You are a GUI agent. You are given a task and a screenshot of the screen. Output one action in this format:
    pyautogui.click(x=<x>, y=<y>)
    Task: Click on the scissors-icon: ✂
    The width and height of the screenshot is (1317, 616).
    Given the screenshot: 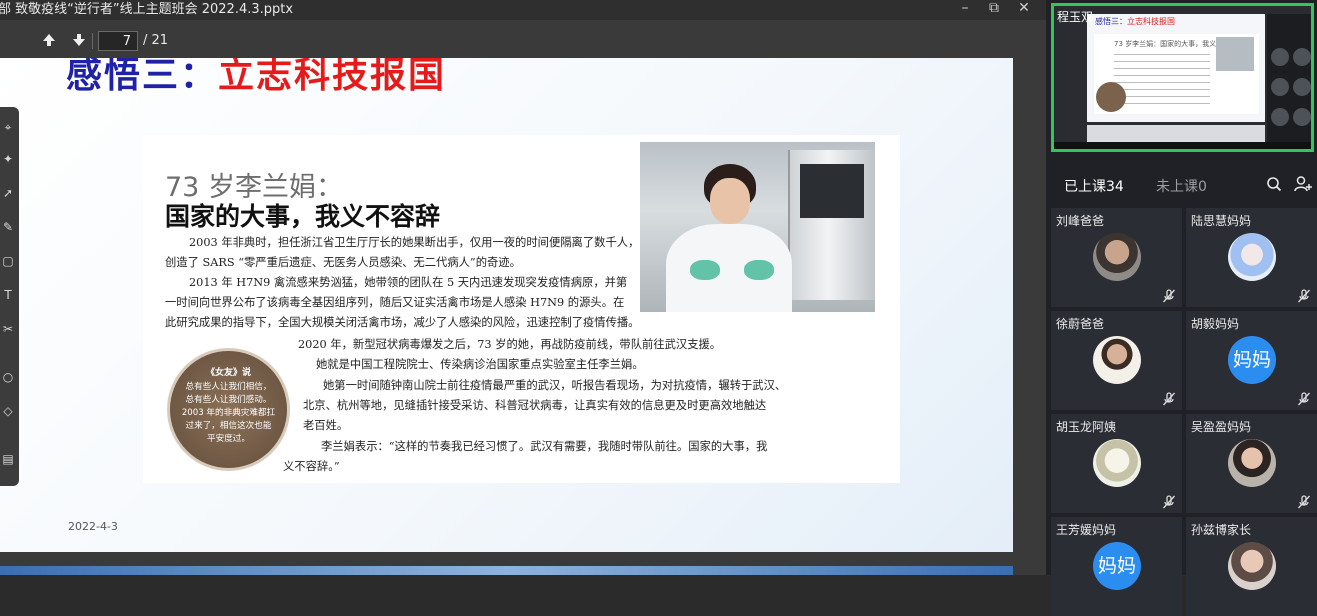 What is the action you would take?
    pyautogui.click(x=8, y=329)
    